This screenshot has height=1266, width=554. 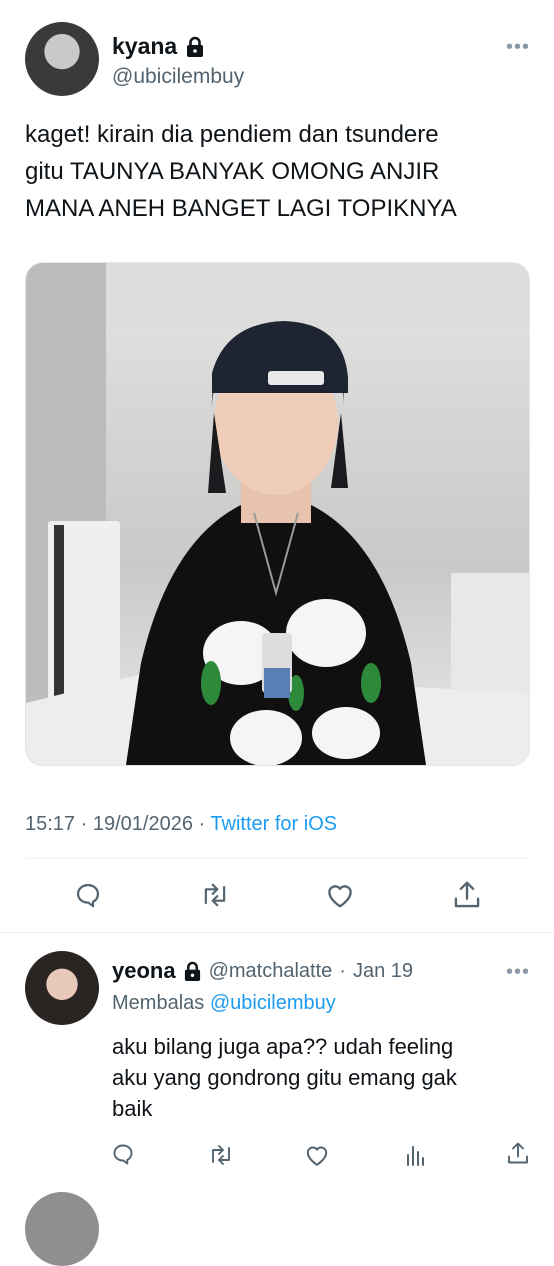 I want to click on tweet-meta: 15:17 · 19/01/2026 · Twitter for iOS, so click(x=181, y=824).